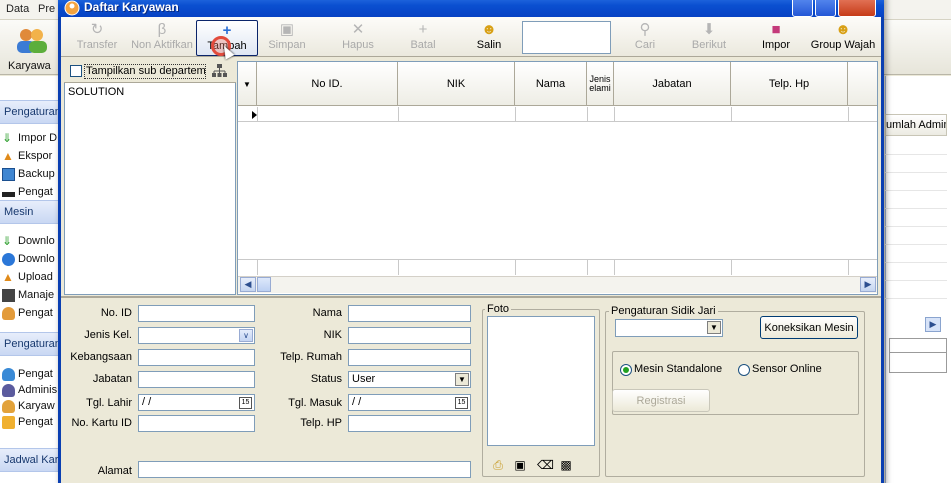 This screenshot has height=483, width=951. I want to click on show-sub-department-label: Tampilkan sub departemen, so click(145, 71).